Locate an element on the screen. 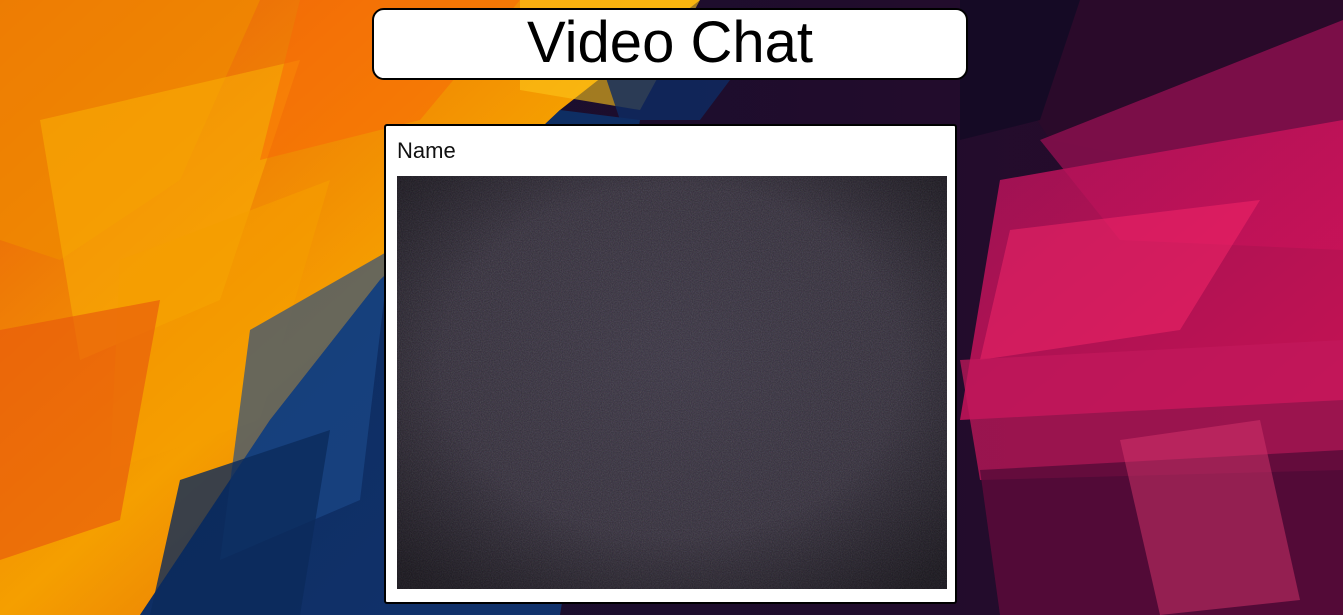 The height and width of the screenshot is (615, 1343). page-title-box: Video Chat is located at coordinates (670, 44).